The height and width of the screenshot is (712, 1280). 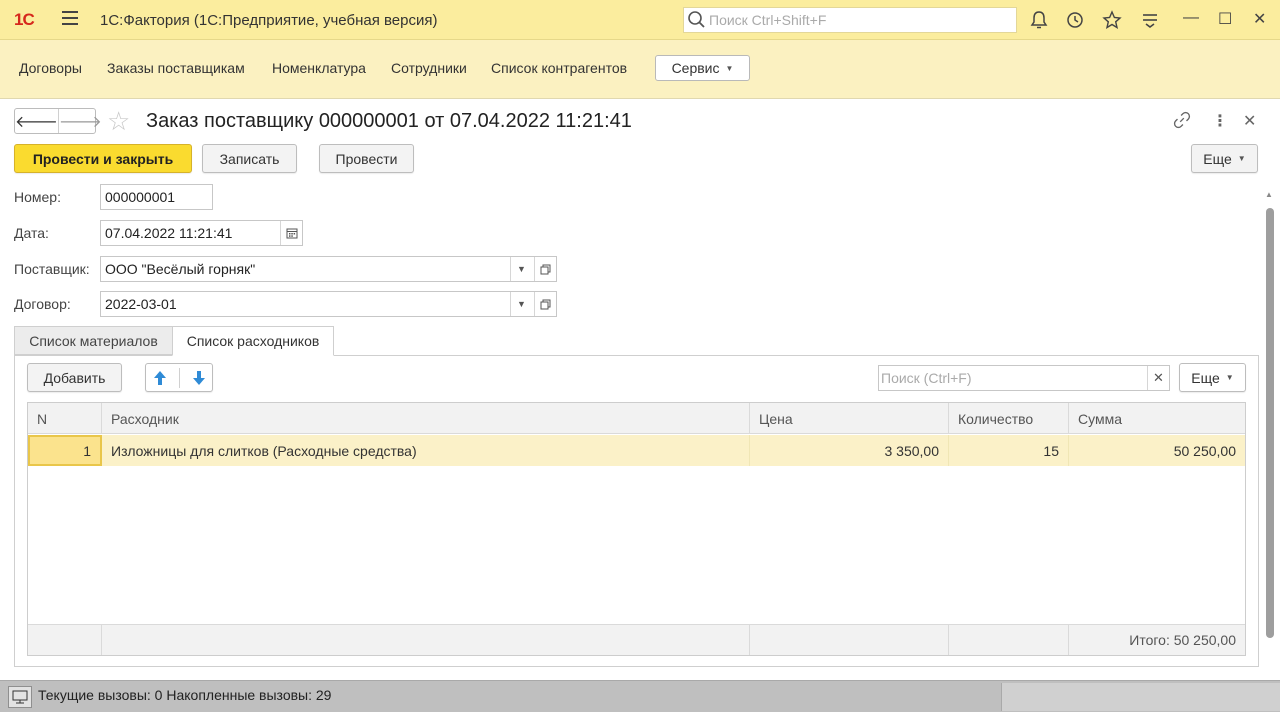 I want to click on table-search-input: Поиск (Ctrl+F) ✕, so click(x=1024, y=378).